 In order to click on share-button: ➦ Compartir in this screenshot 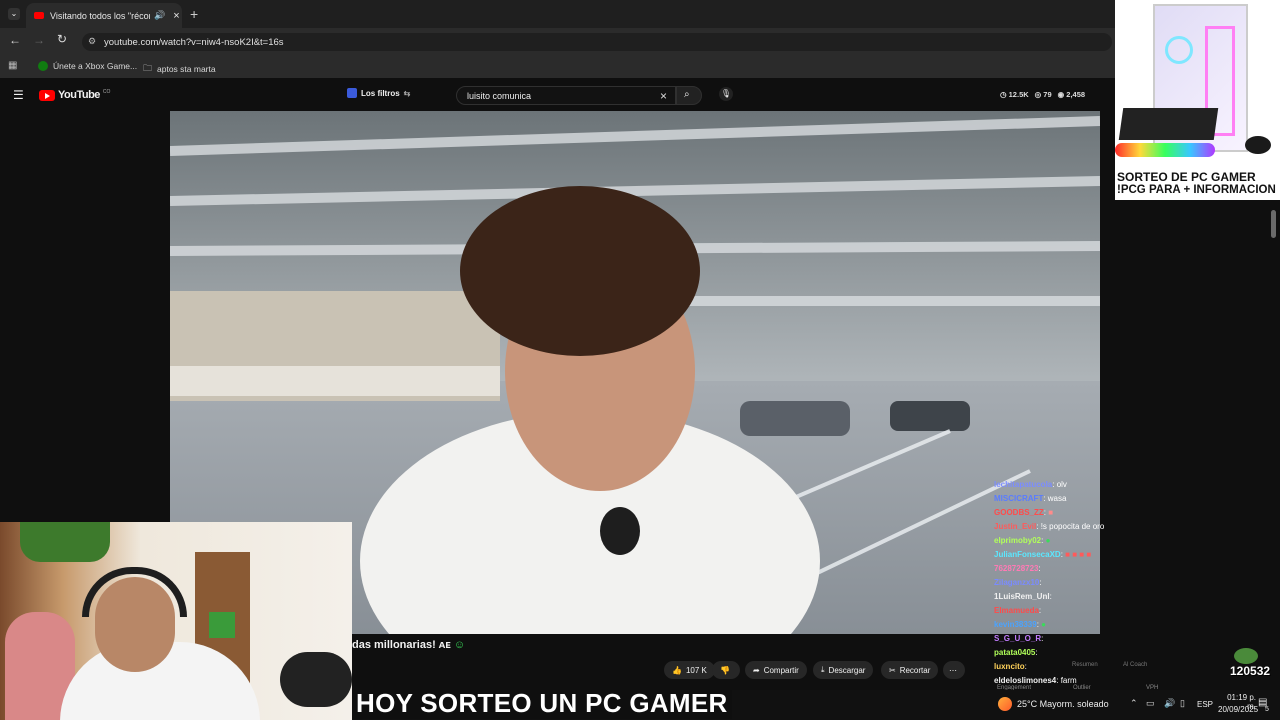, I will do `click(776, 670)`.